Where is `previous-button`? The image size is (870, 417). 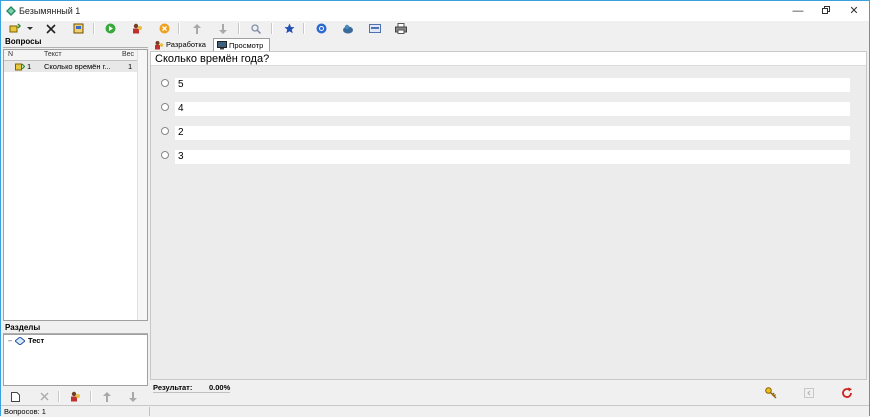
previous-button is located at coordinates (809, 393).